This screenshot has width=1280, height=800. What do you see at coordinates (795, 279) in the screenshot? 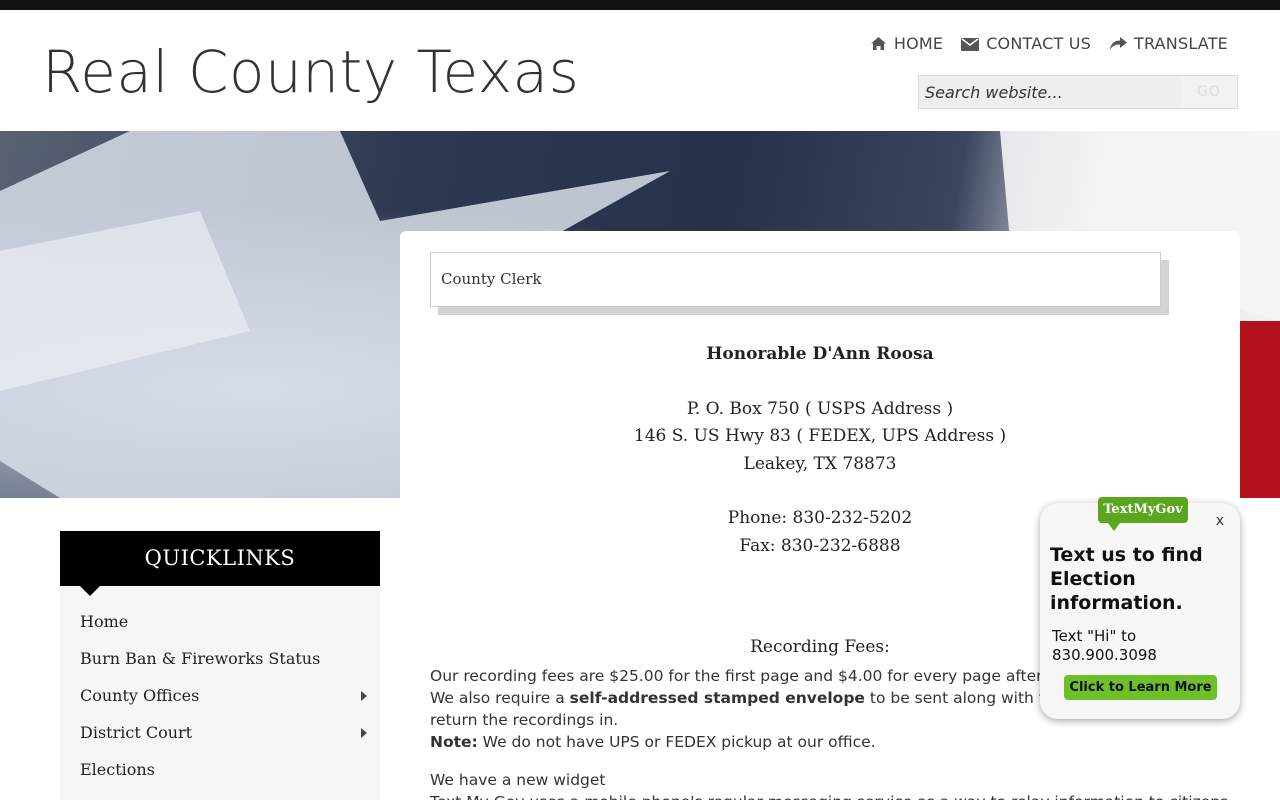
I see `page-title: County Clerk` at bounding box center [795, 279].